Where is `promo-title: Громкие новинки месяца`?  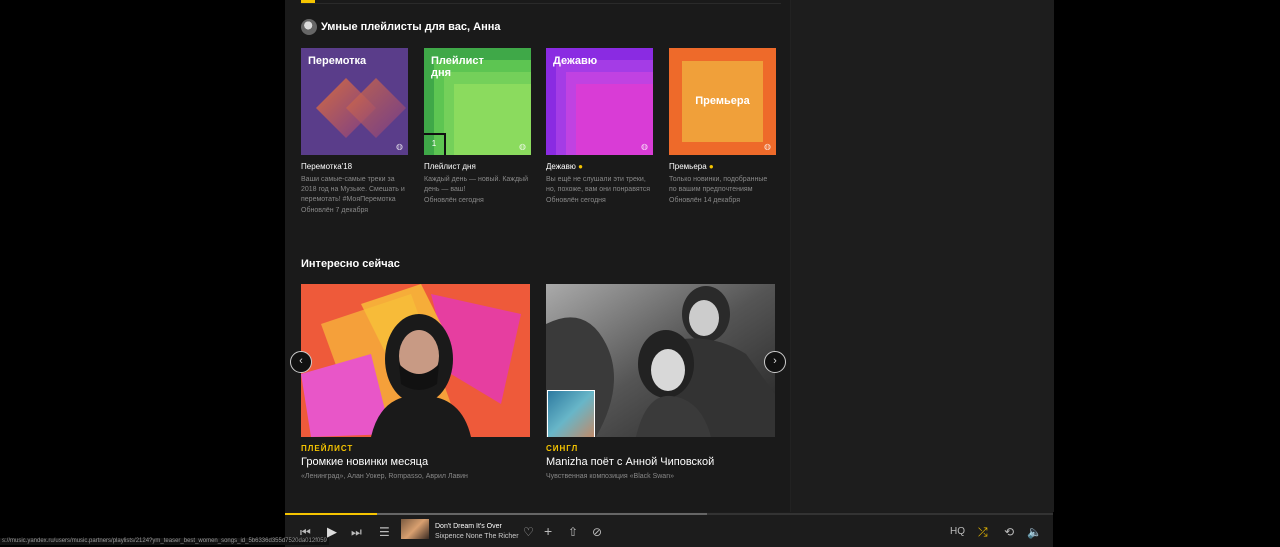
promo-title: Громкие новинки месяца is located at coordinates (415, 462).